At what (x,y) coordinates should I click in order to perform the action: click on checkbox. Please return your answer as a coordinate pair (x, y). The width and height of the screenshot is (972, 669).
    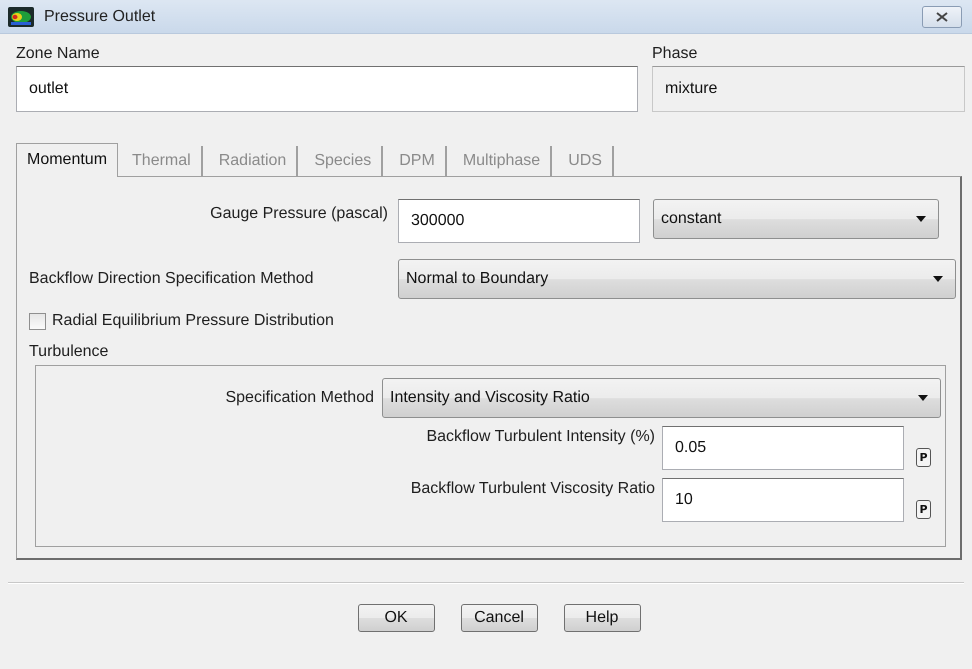
    Looking at the image, I should click on (37, 321).